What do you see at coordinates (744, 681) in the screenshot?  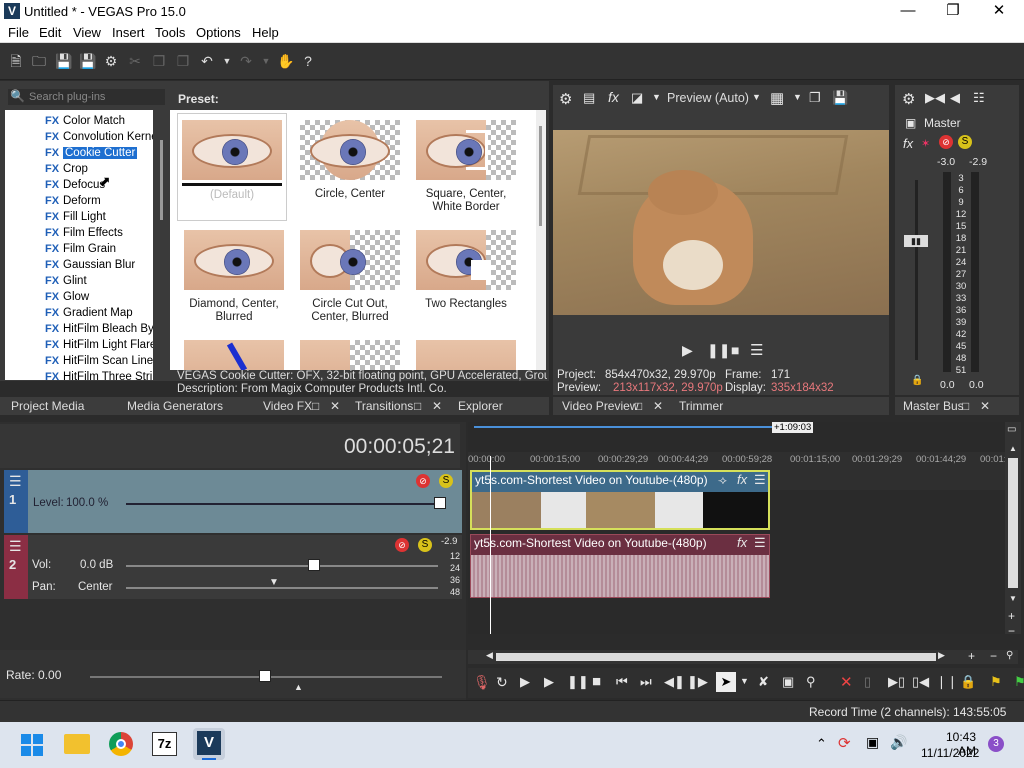 I see `edit-tool-dropdown-icon: ▼` at bounding box center [744, 681].